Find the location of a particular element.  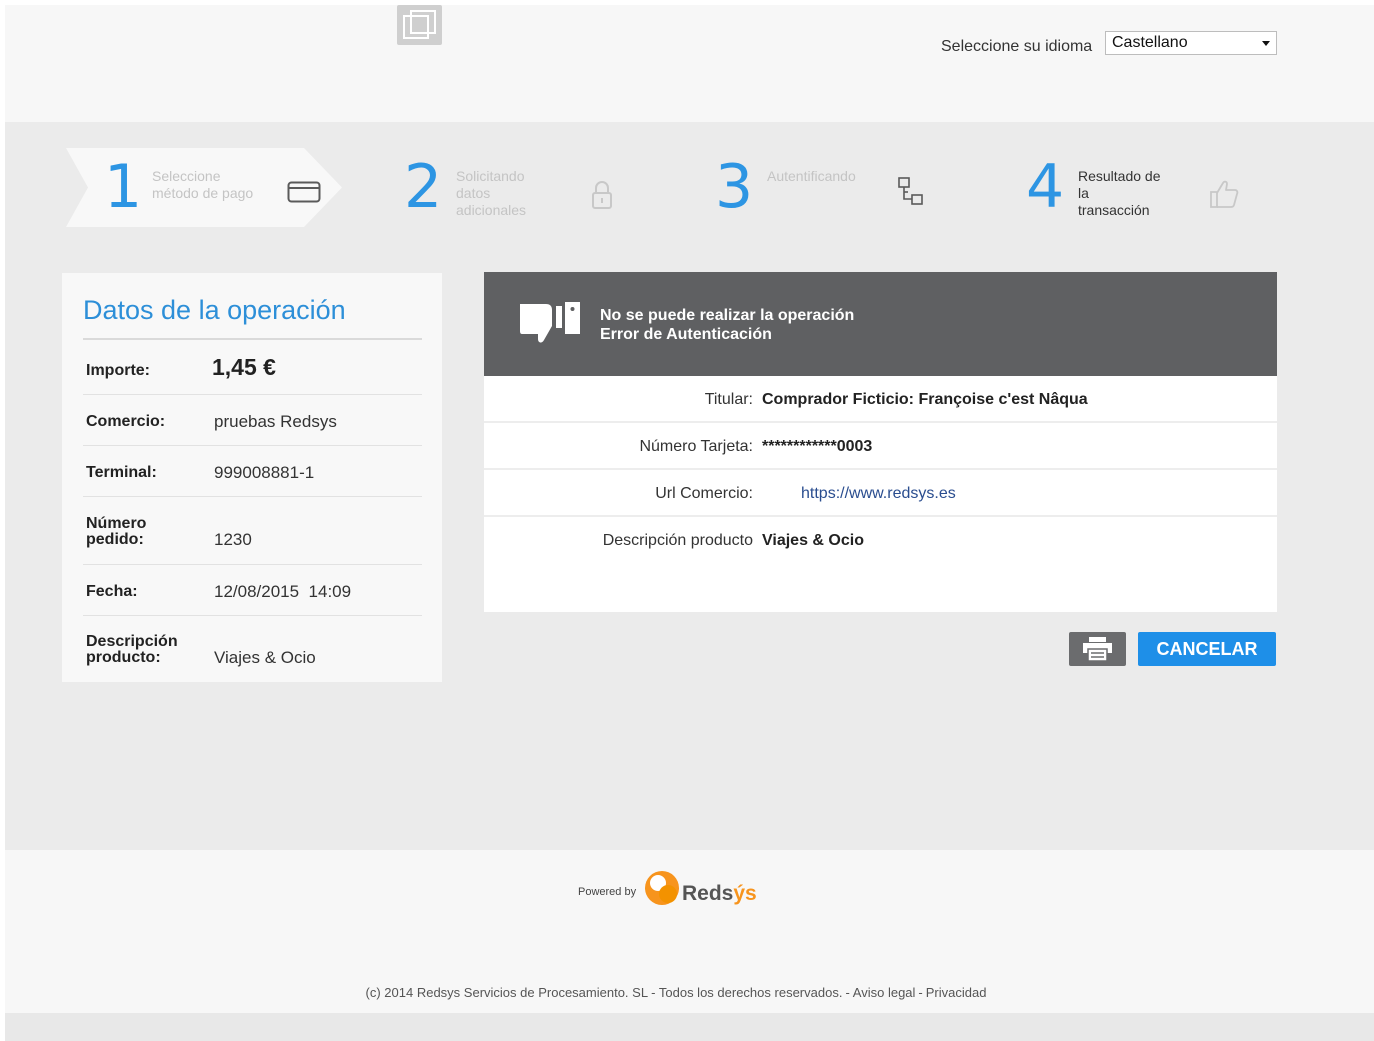

legal-notice-link: Aviso legal is located at coordinates (884, 992).